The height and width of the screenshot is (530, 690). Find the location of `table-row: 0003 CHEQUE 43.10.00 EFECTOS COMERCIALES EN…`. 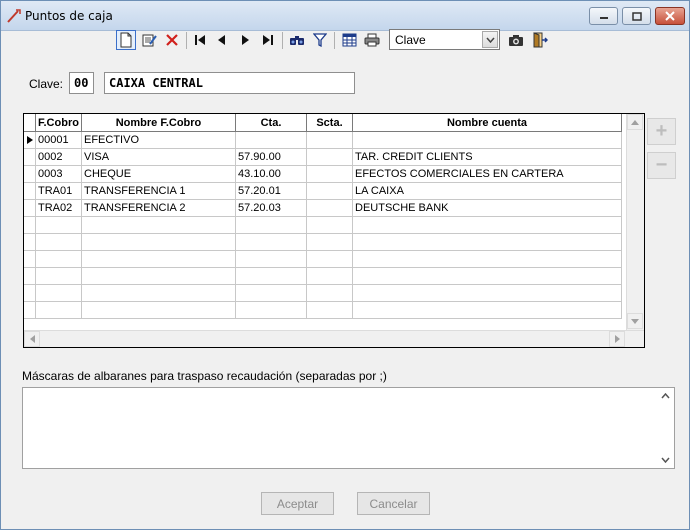

table-row: 0003 CHEQUE 43.10.00 EFECTOS COMERCIALES EN… is located at coordinates (323, 174).